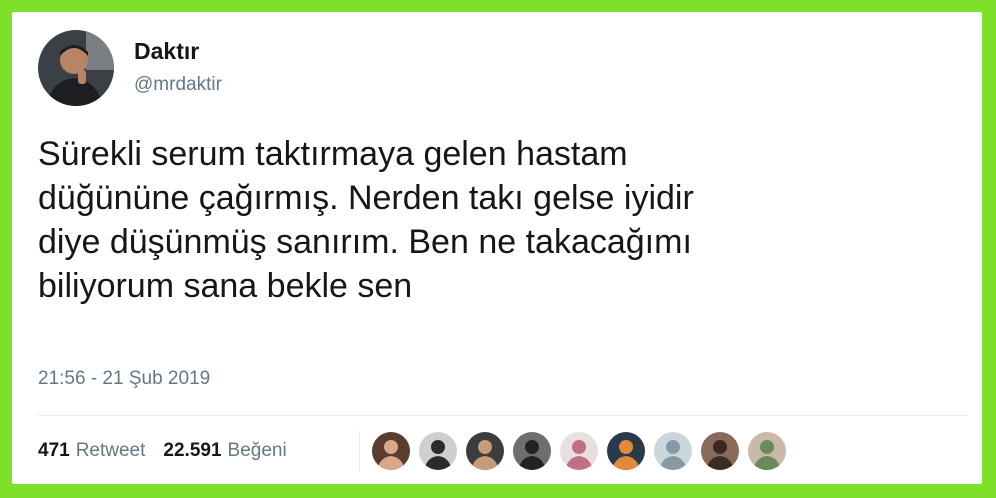  Describe the element at coordinates (503, 415) in the screenshot. I see `divider` at that location.